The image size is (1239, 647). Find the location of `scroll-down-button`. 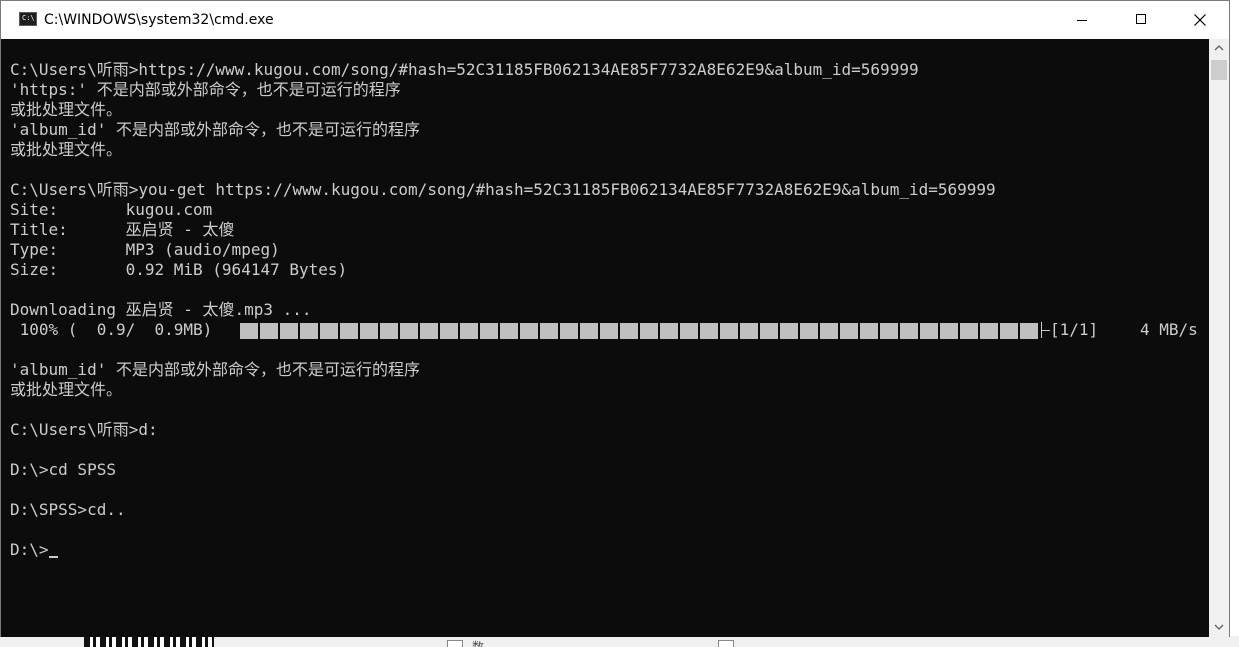

scroll-down-button is located at coordinates (1219, 628).